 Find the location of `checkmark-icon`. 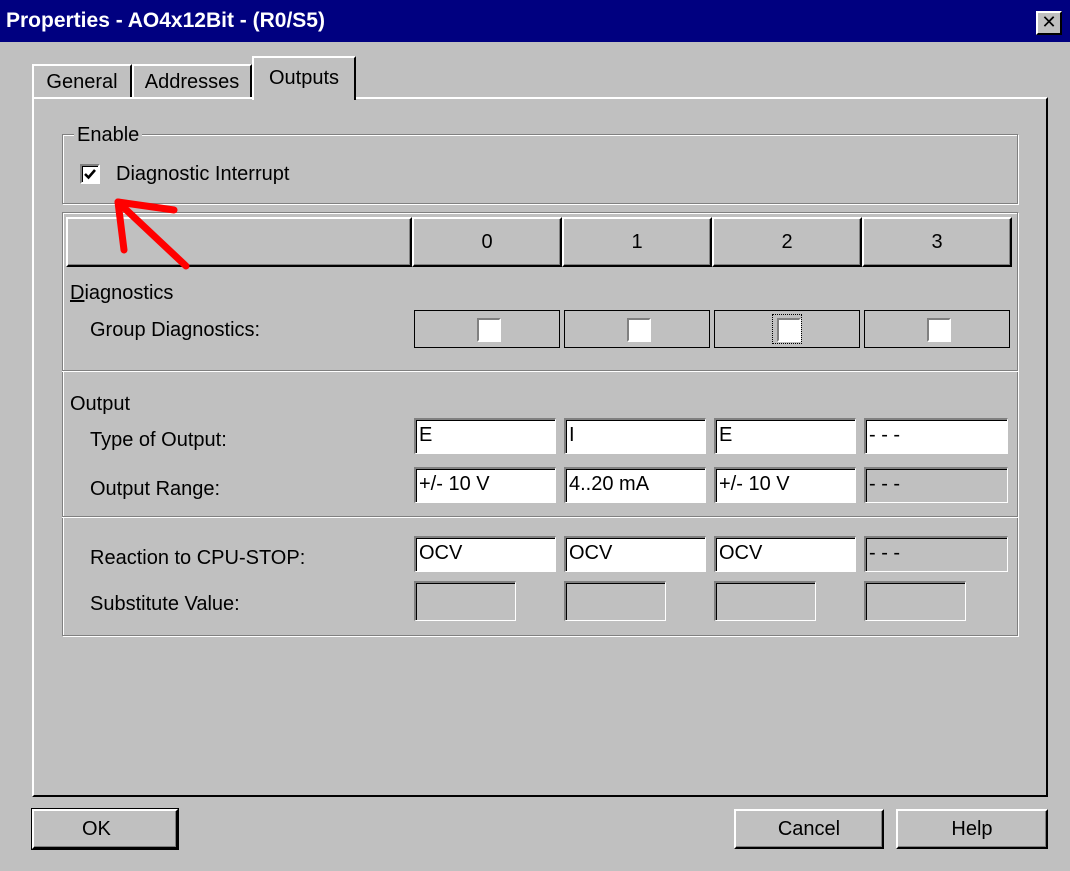

checkmark-icon is located at coordinates (90, 174).